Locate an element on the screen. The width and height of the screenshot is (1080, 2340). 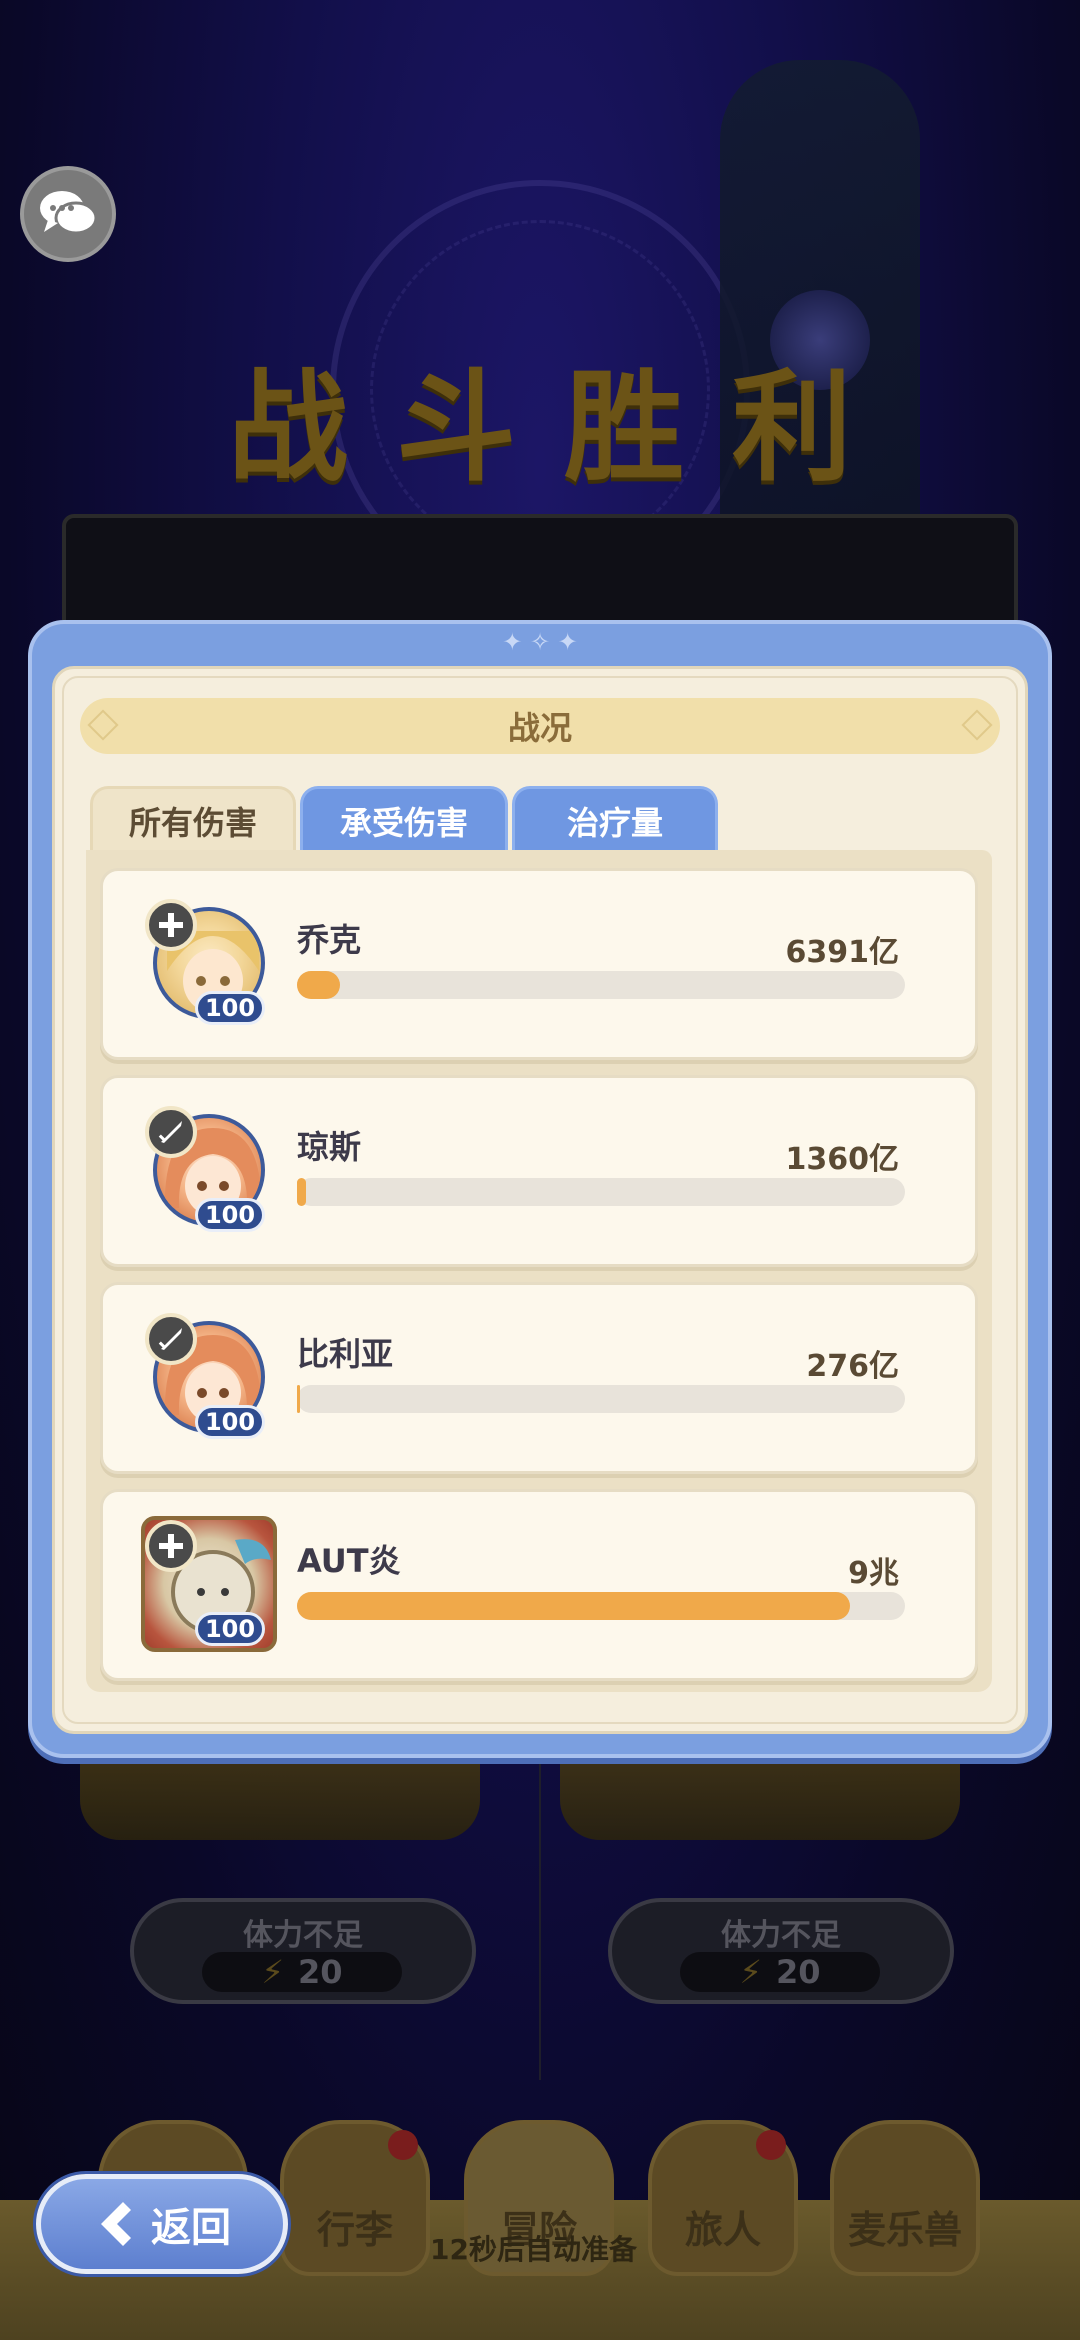
chat-button is located at coordinates (68, 214).